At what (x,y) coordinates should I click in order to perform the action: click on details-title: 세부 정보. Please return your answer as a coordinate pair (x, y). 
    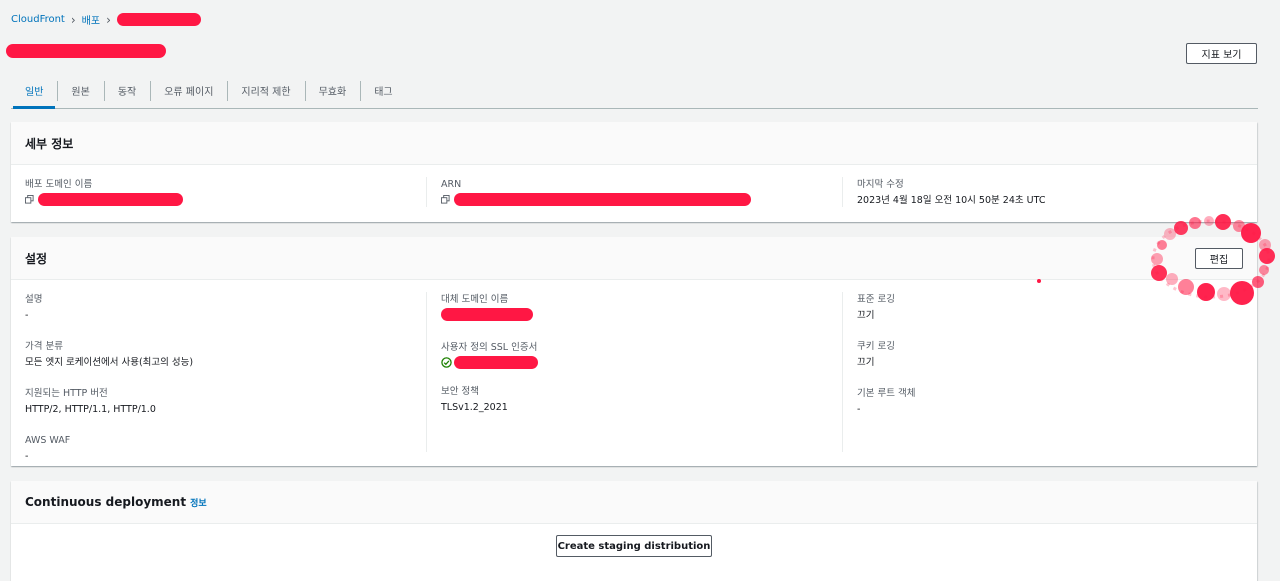
    Looking at the image, I should click on (634, 143).